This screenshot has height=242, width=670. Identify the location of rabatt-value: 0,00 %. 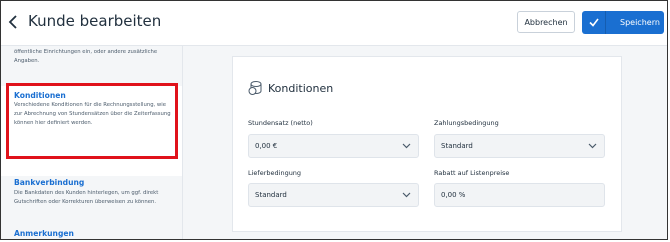
(453, 195).